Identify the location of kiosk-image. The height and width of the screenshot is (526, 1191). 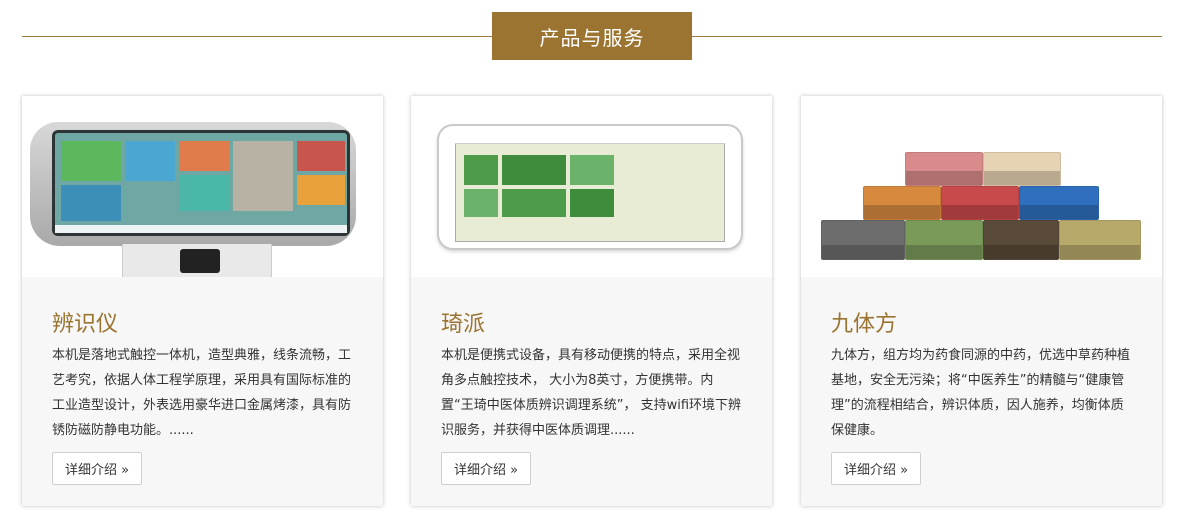
(202, 186).